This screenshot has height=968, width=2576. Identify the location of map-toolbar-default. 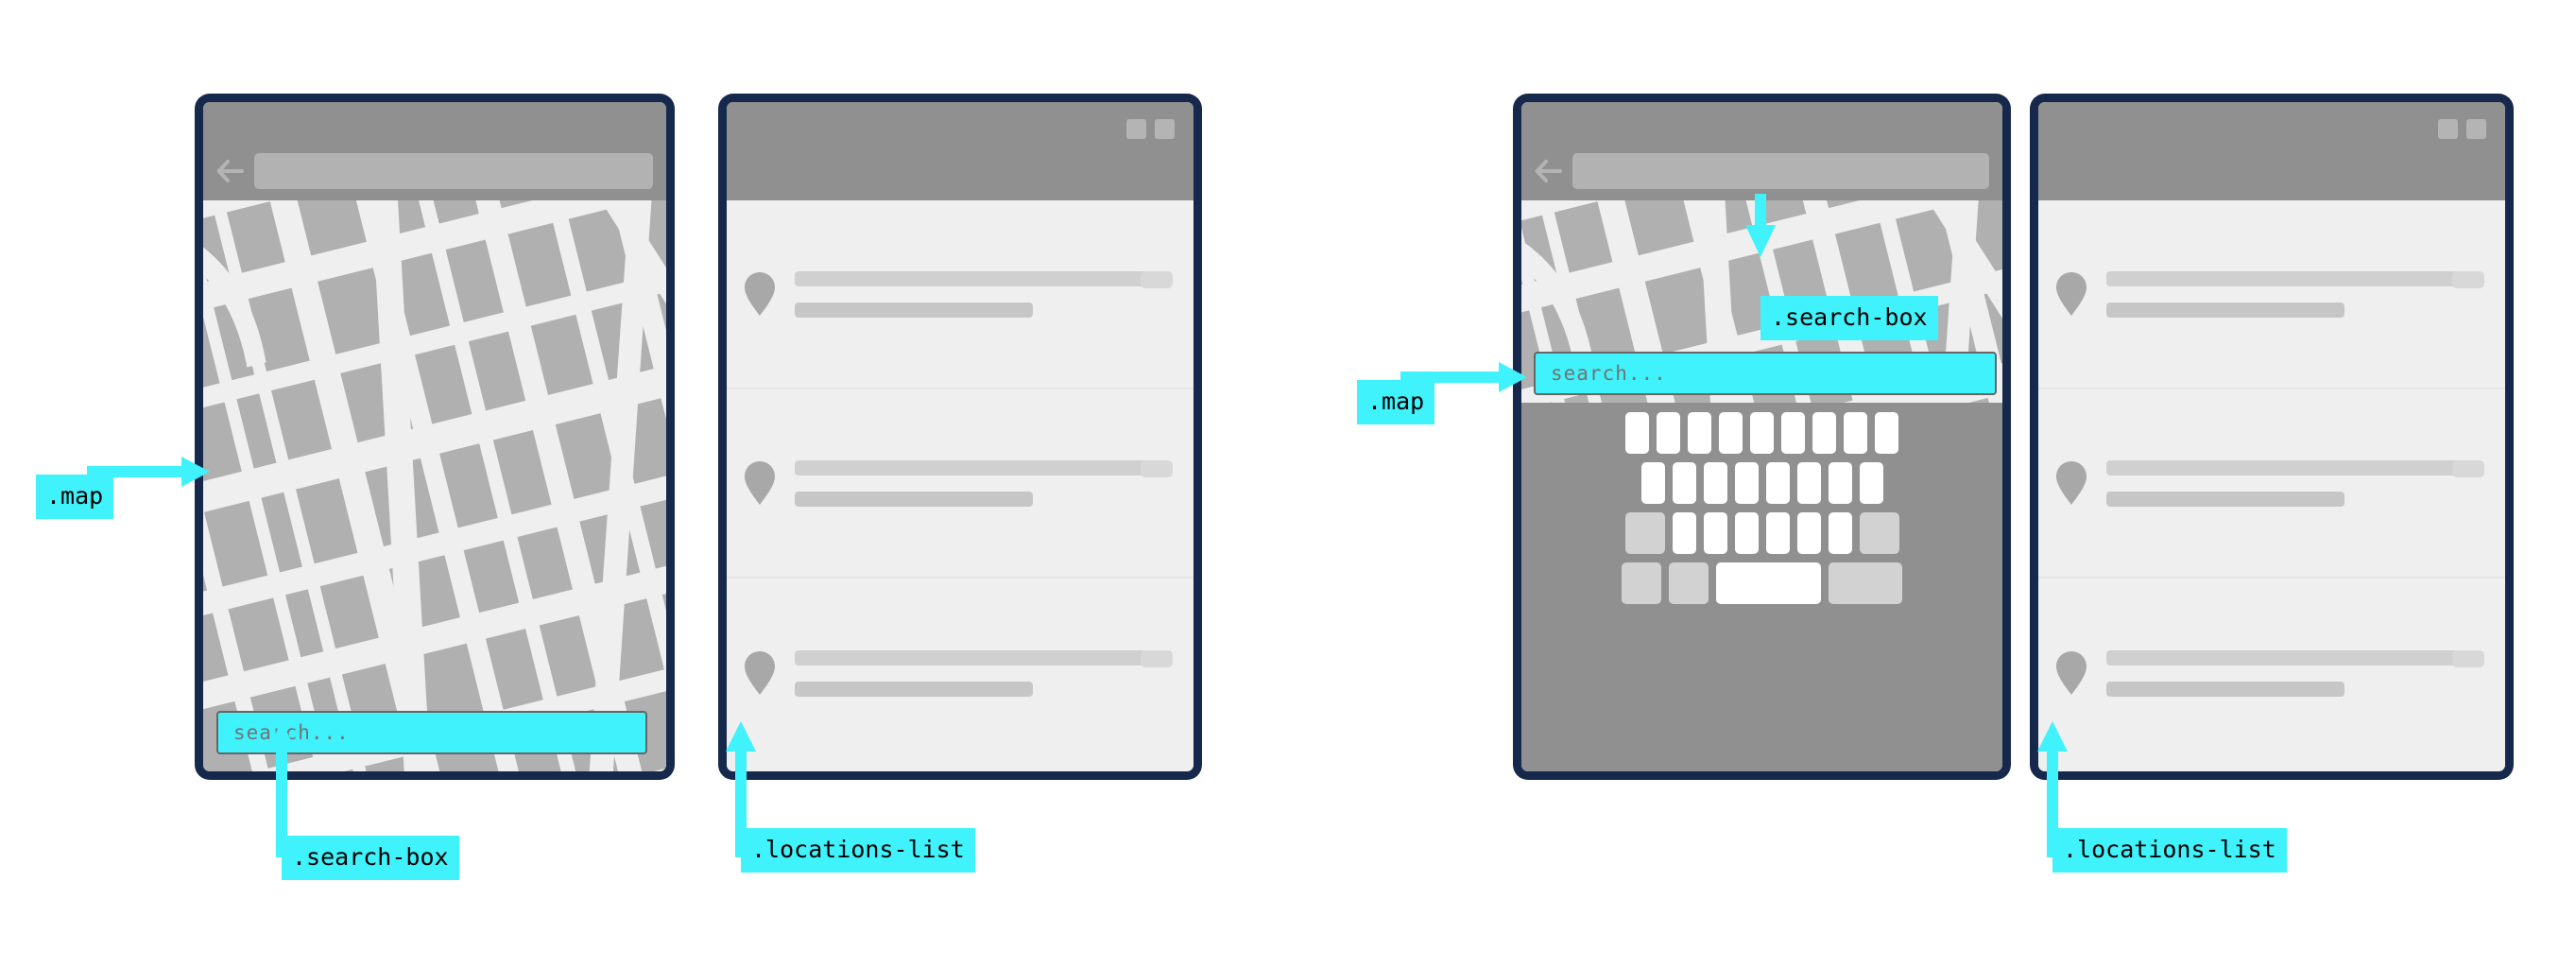
(434, 151).